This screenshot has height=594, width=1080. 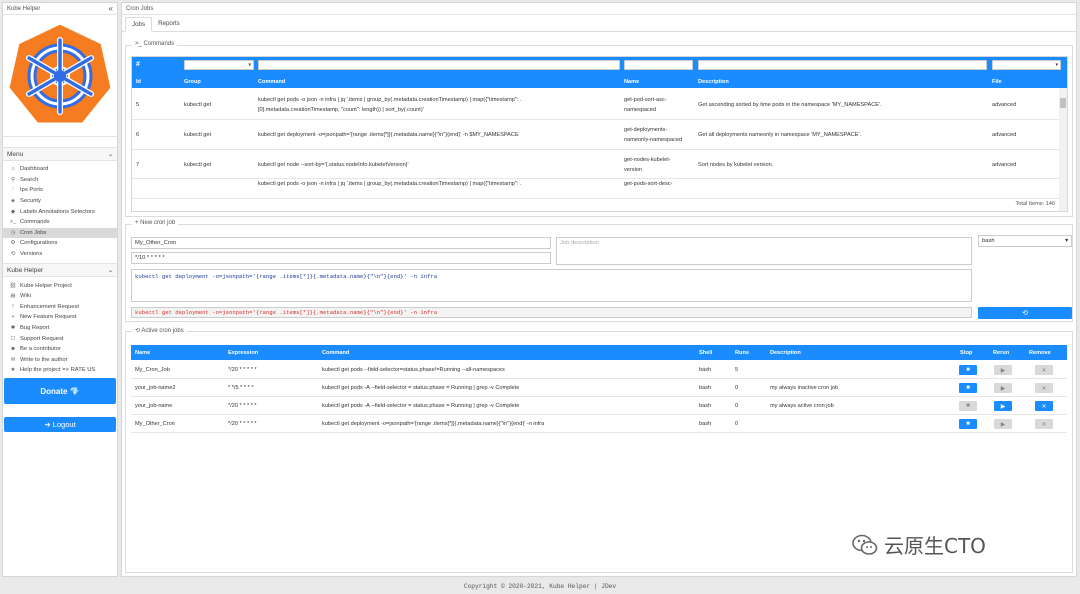 I want to click on cron-expression-input: */10 * * * * *, so click(x=341, y=258).